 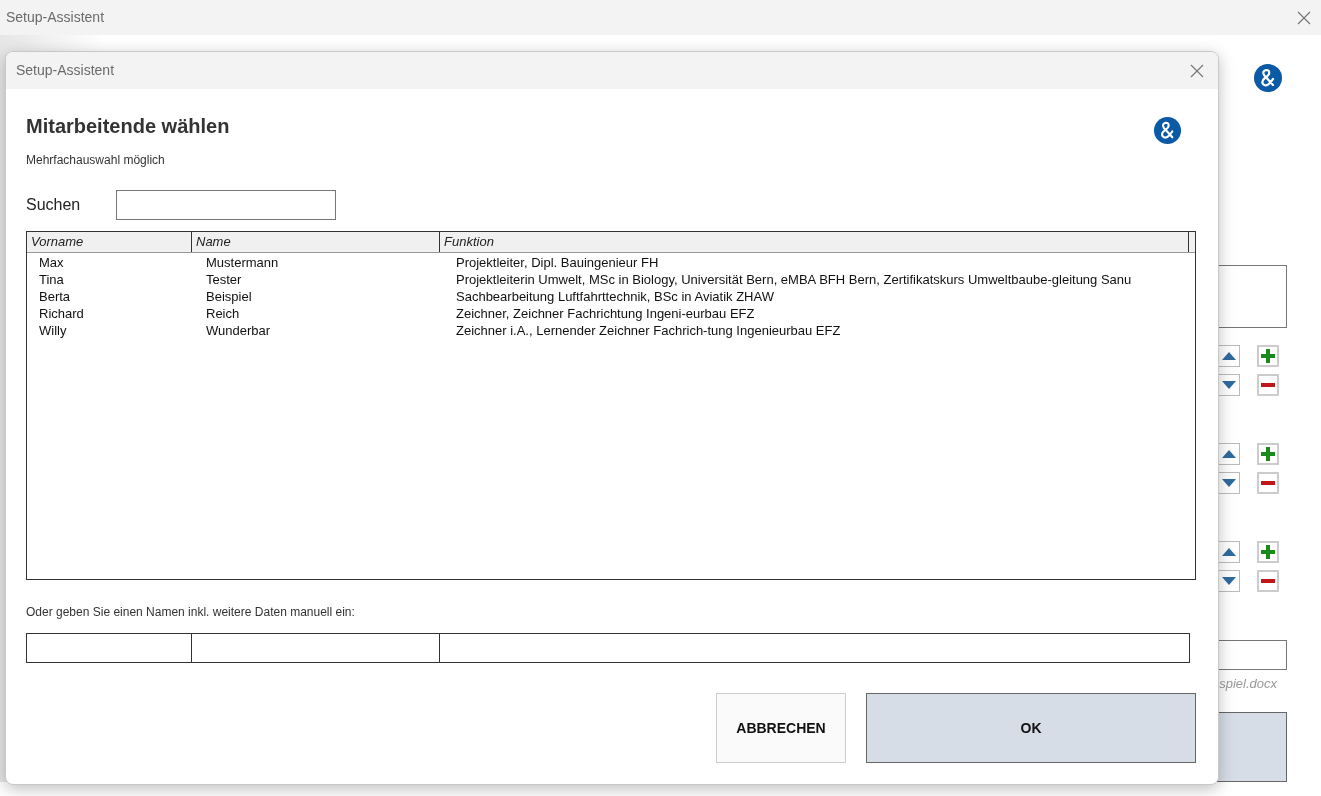 I want to click on search-label: Suchen, so click(x=54, y=205).